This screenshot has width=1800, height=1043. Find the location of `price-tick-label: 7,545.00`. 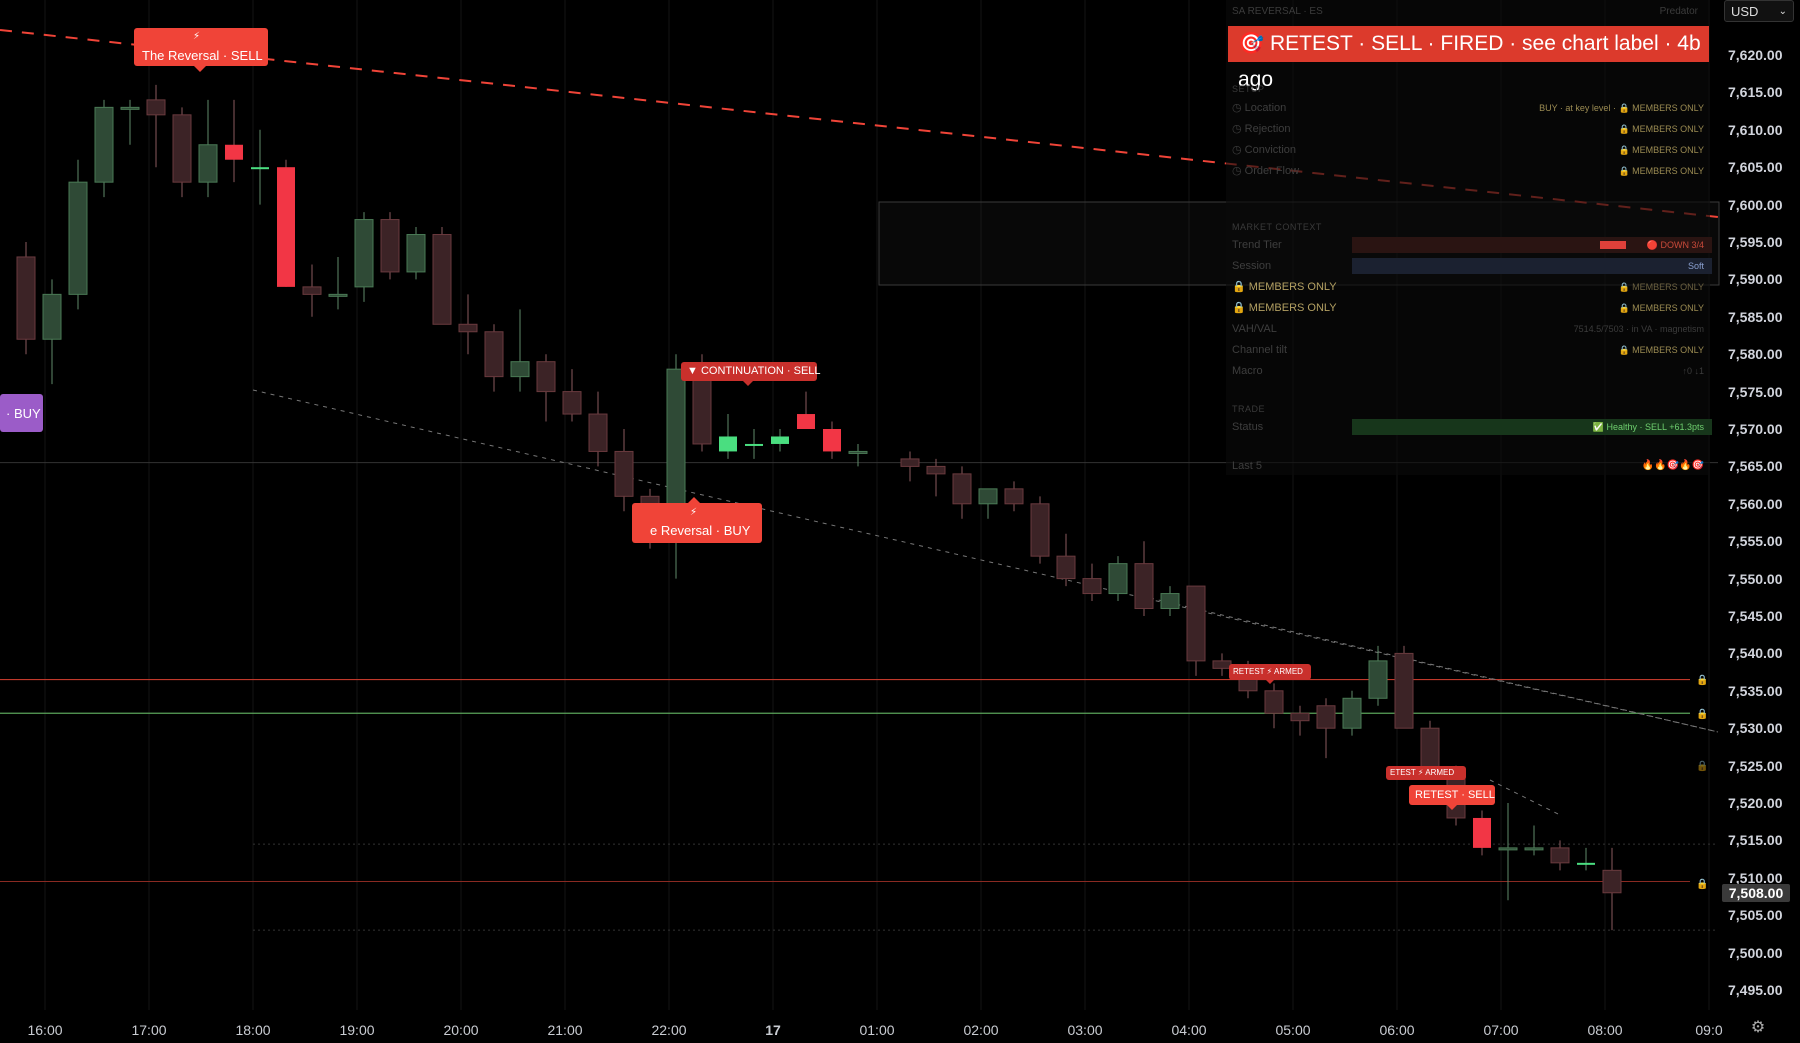

price-tick-label: 7,545.00 is located at coordinates (1755, 616).